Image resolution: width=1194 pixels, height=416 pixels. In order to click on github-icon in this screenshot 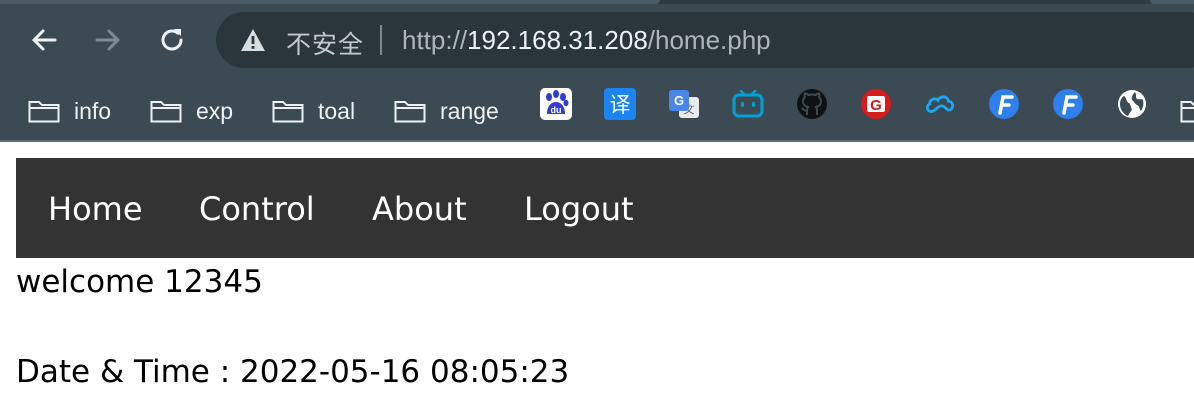, I will do `click(812, 104)`.